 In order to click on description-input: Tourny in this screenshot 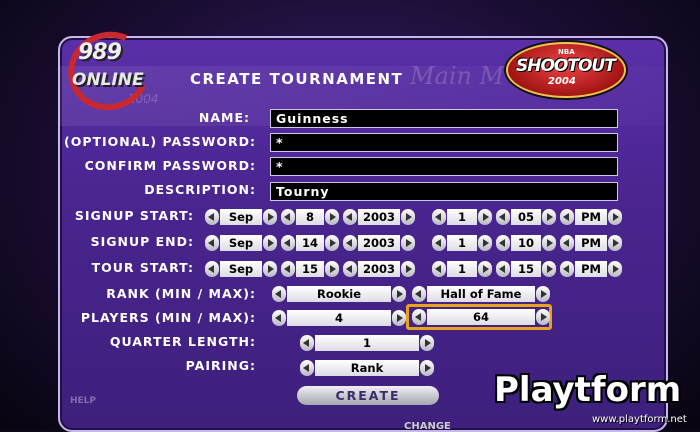, I will do `click(444, 191)`.